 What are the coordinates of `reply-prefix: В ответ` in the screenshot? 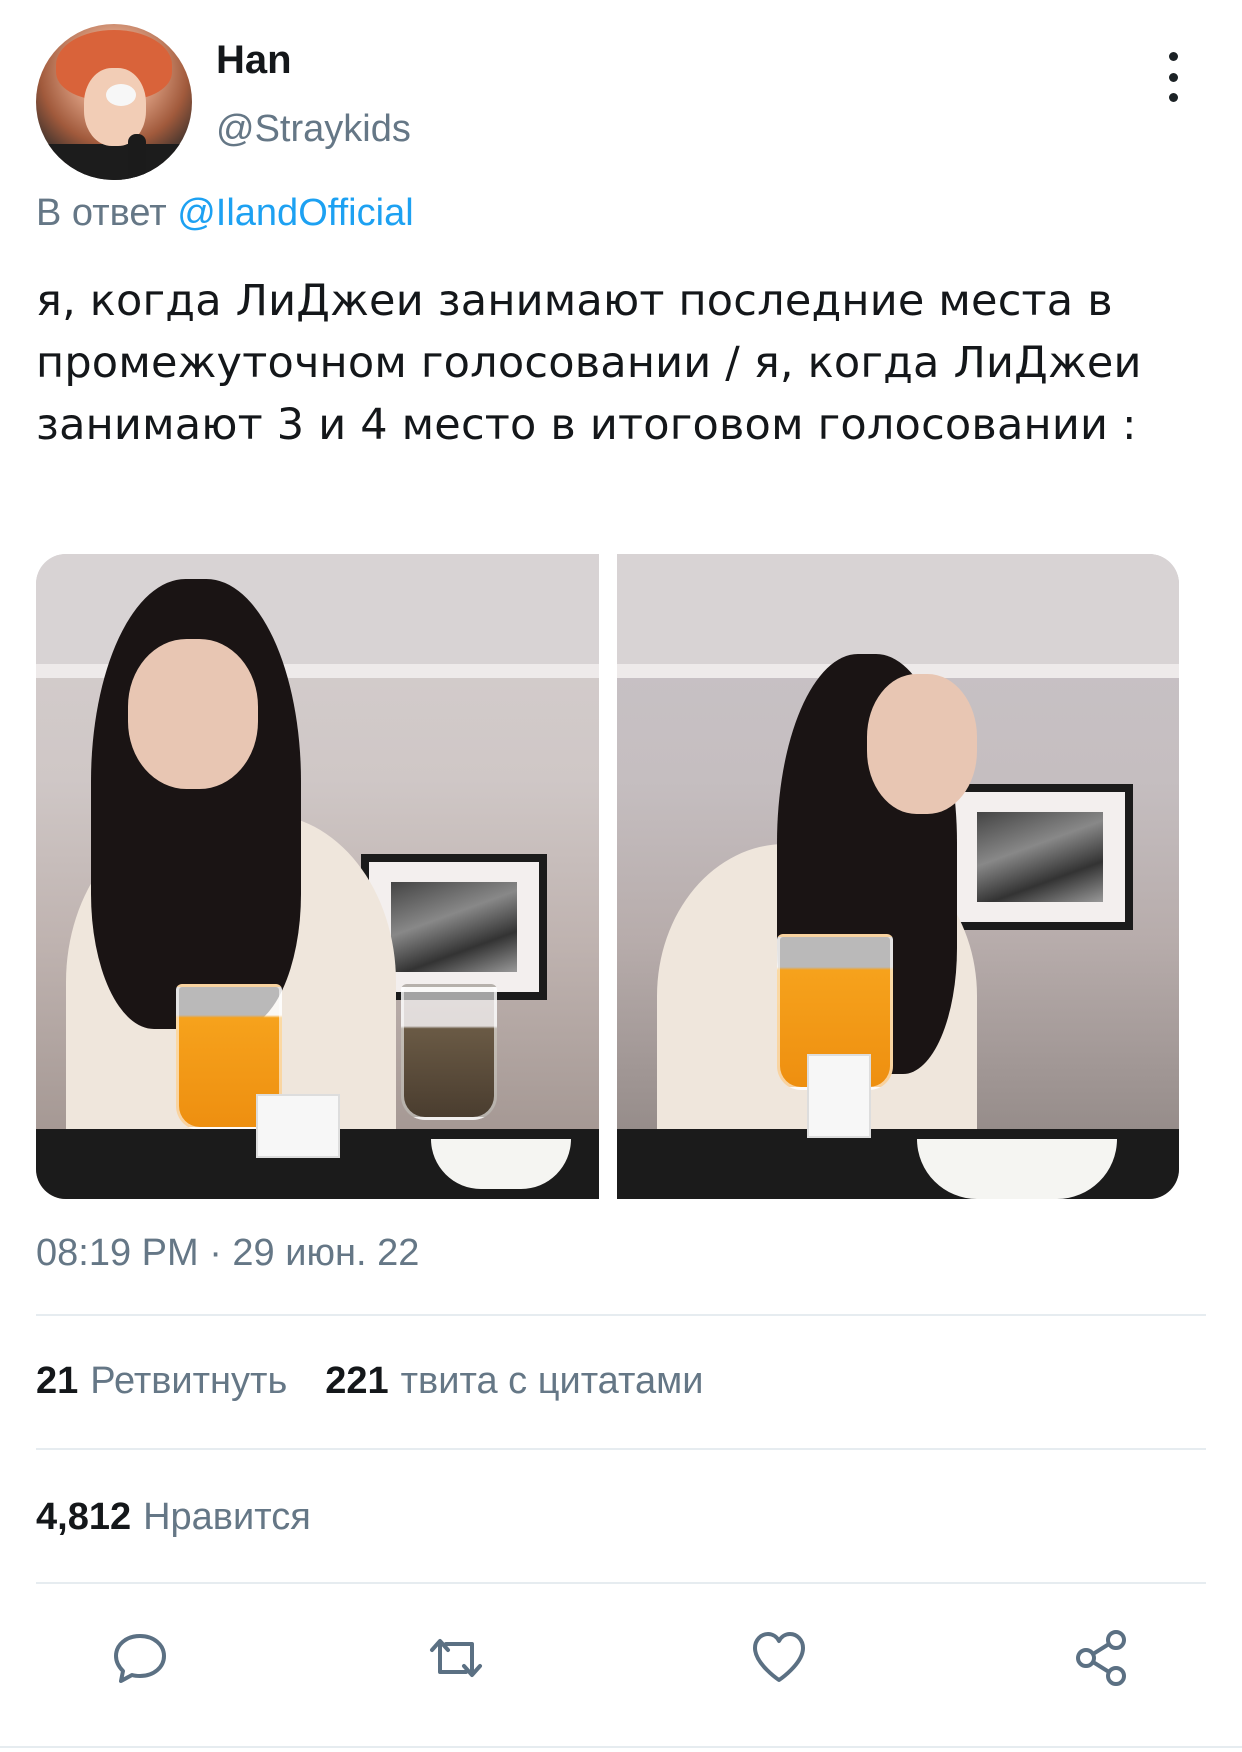 It's located at (101, 213).